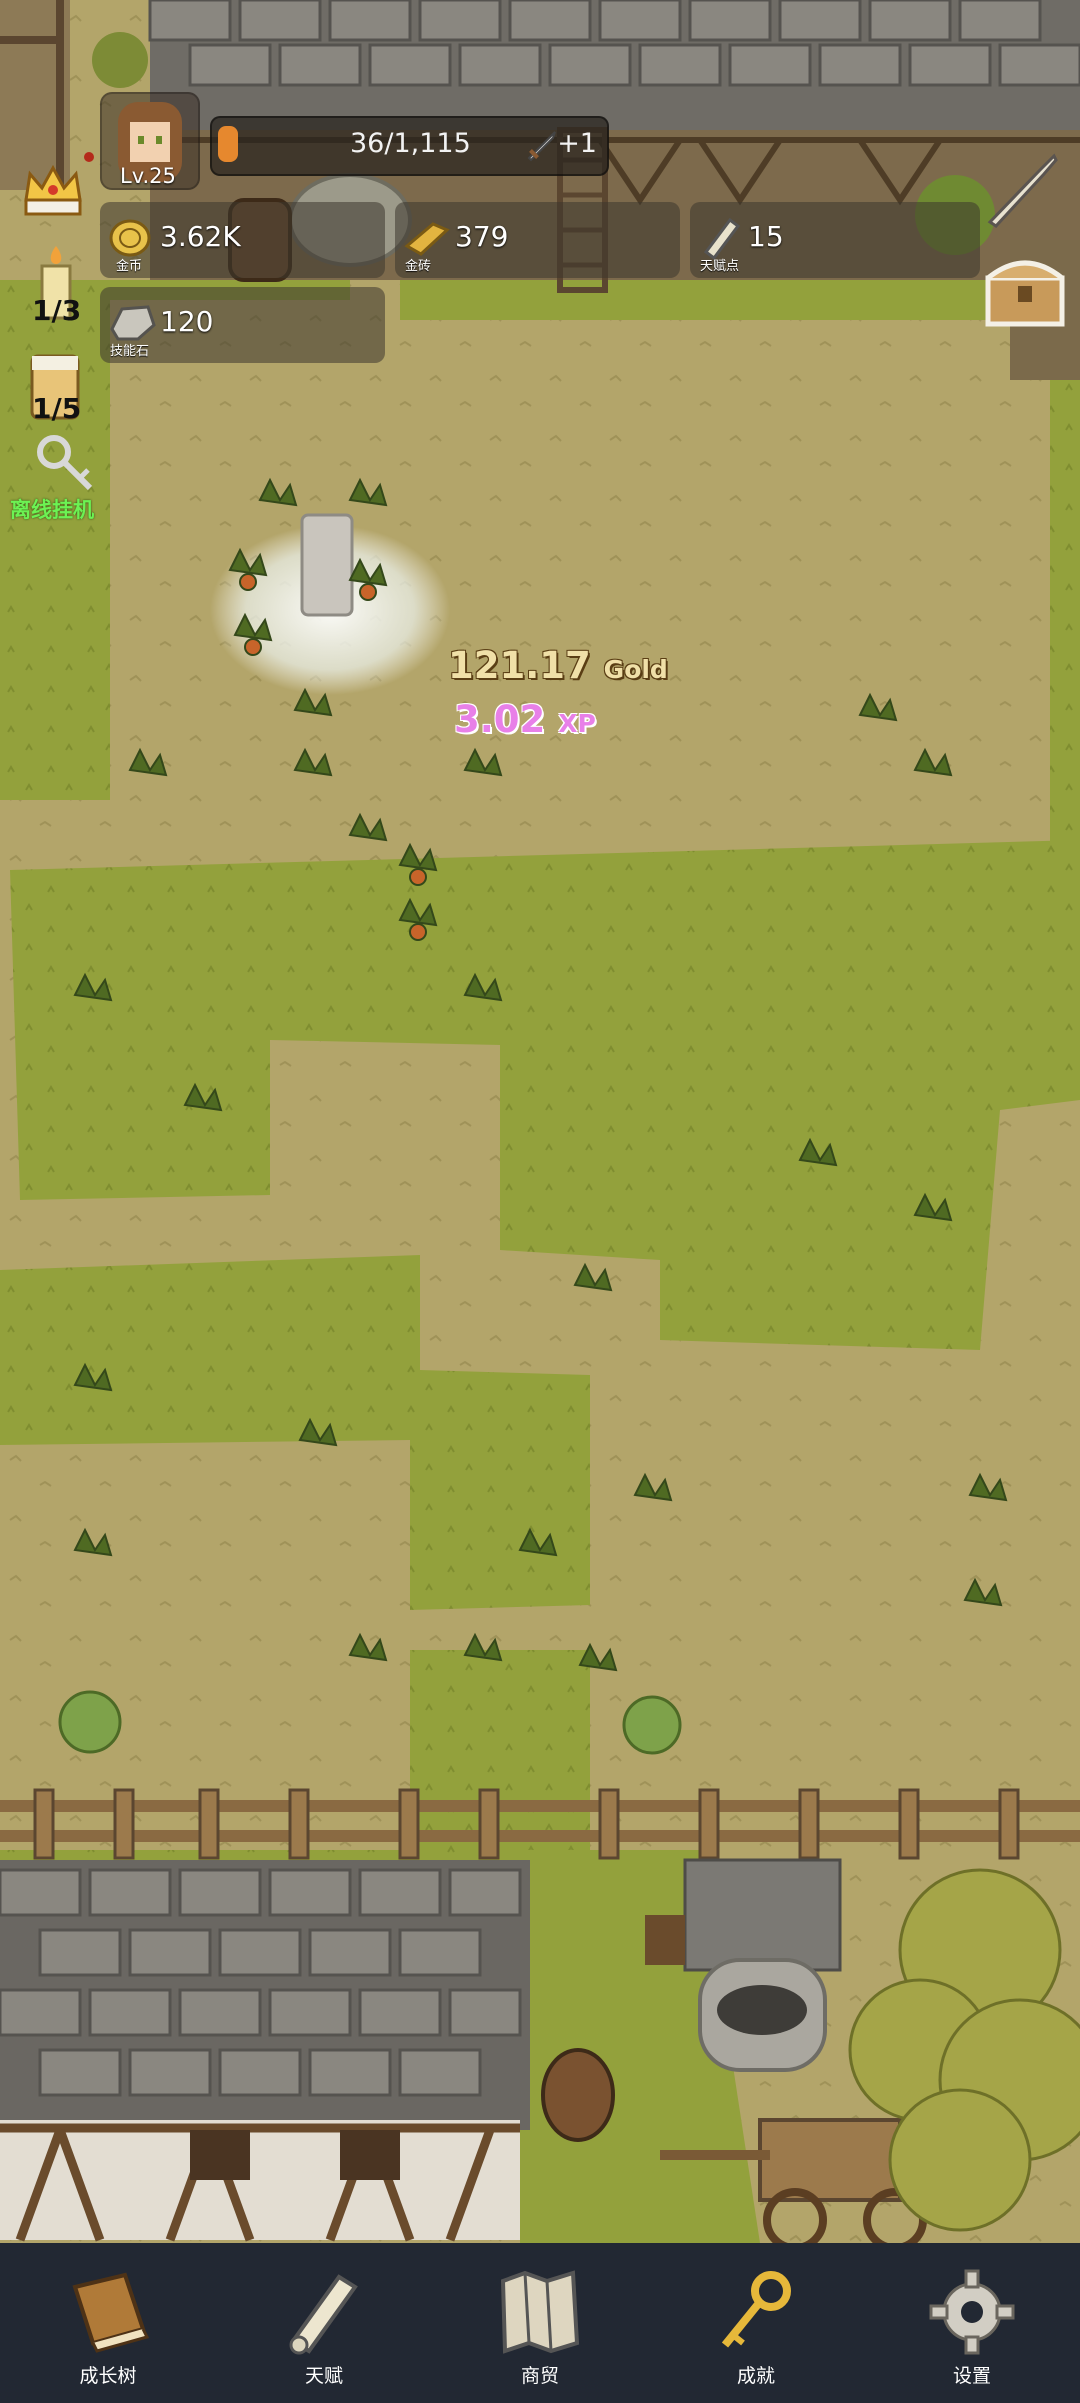 The width and height of the screenshot is (1080, 2403). What do you see at coordinates (525, 719) in the screenshot?
I see `floating-xp-reward: 3.02 XP` at bounding box center [525, 719].